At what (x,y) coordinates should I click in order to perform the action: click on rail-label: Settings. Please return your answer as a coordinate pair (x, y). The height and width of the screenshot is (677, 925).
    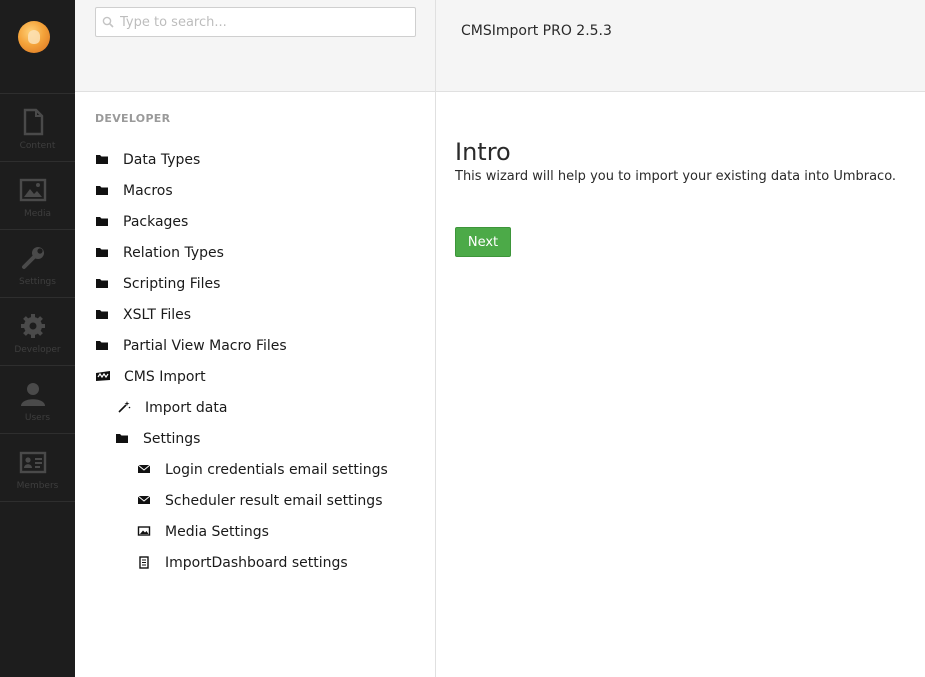
    Looking at the image, I should click on (37, 282).